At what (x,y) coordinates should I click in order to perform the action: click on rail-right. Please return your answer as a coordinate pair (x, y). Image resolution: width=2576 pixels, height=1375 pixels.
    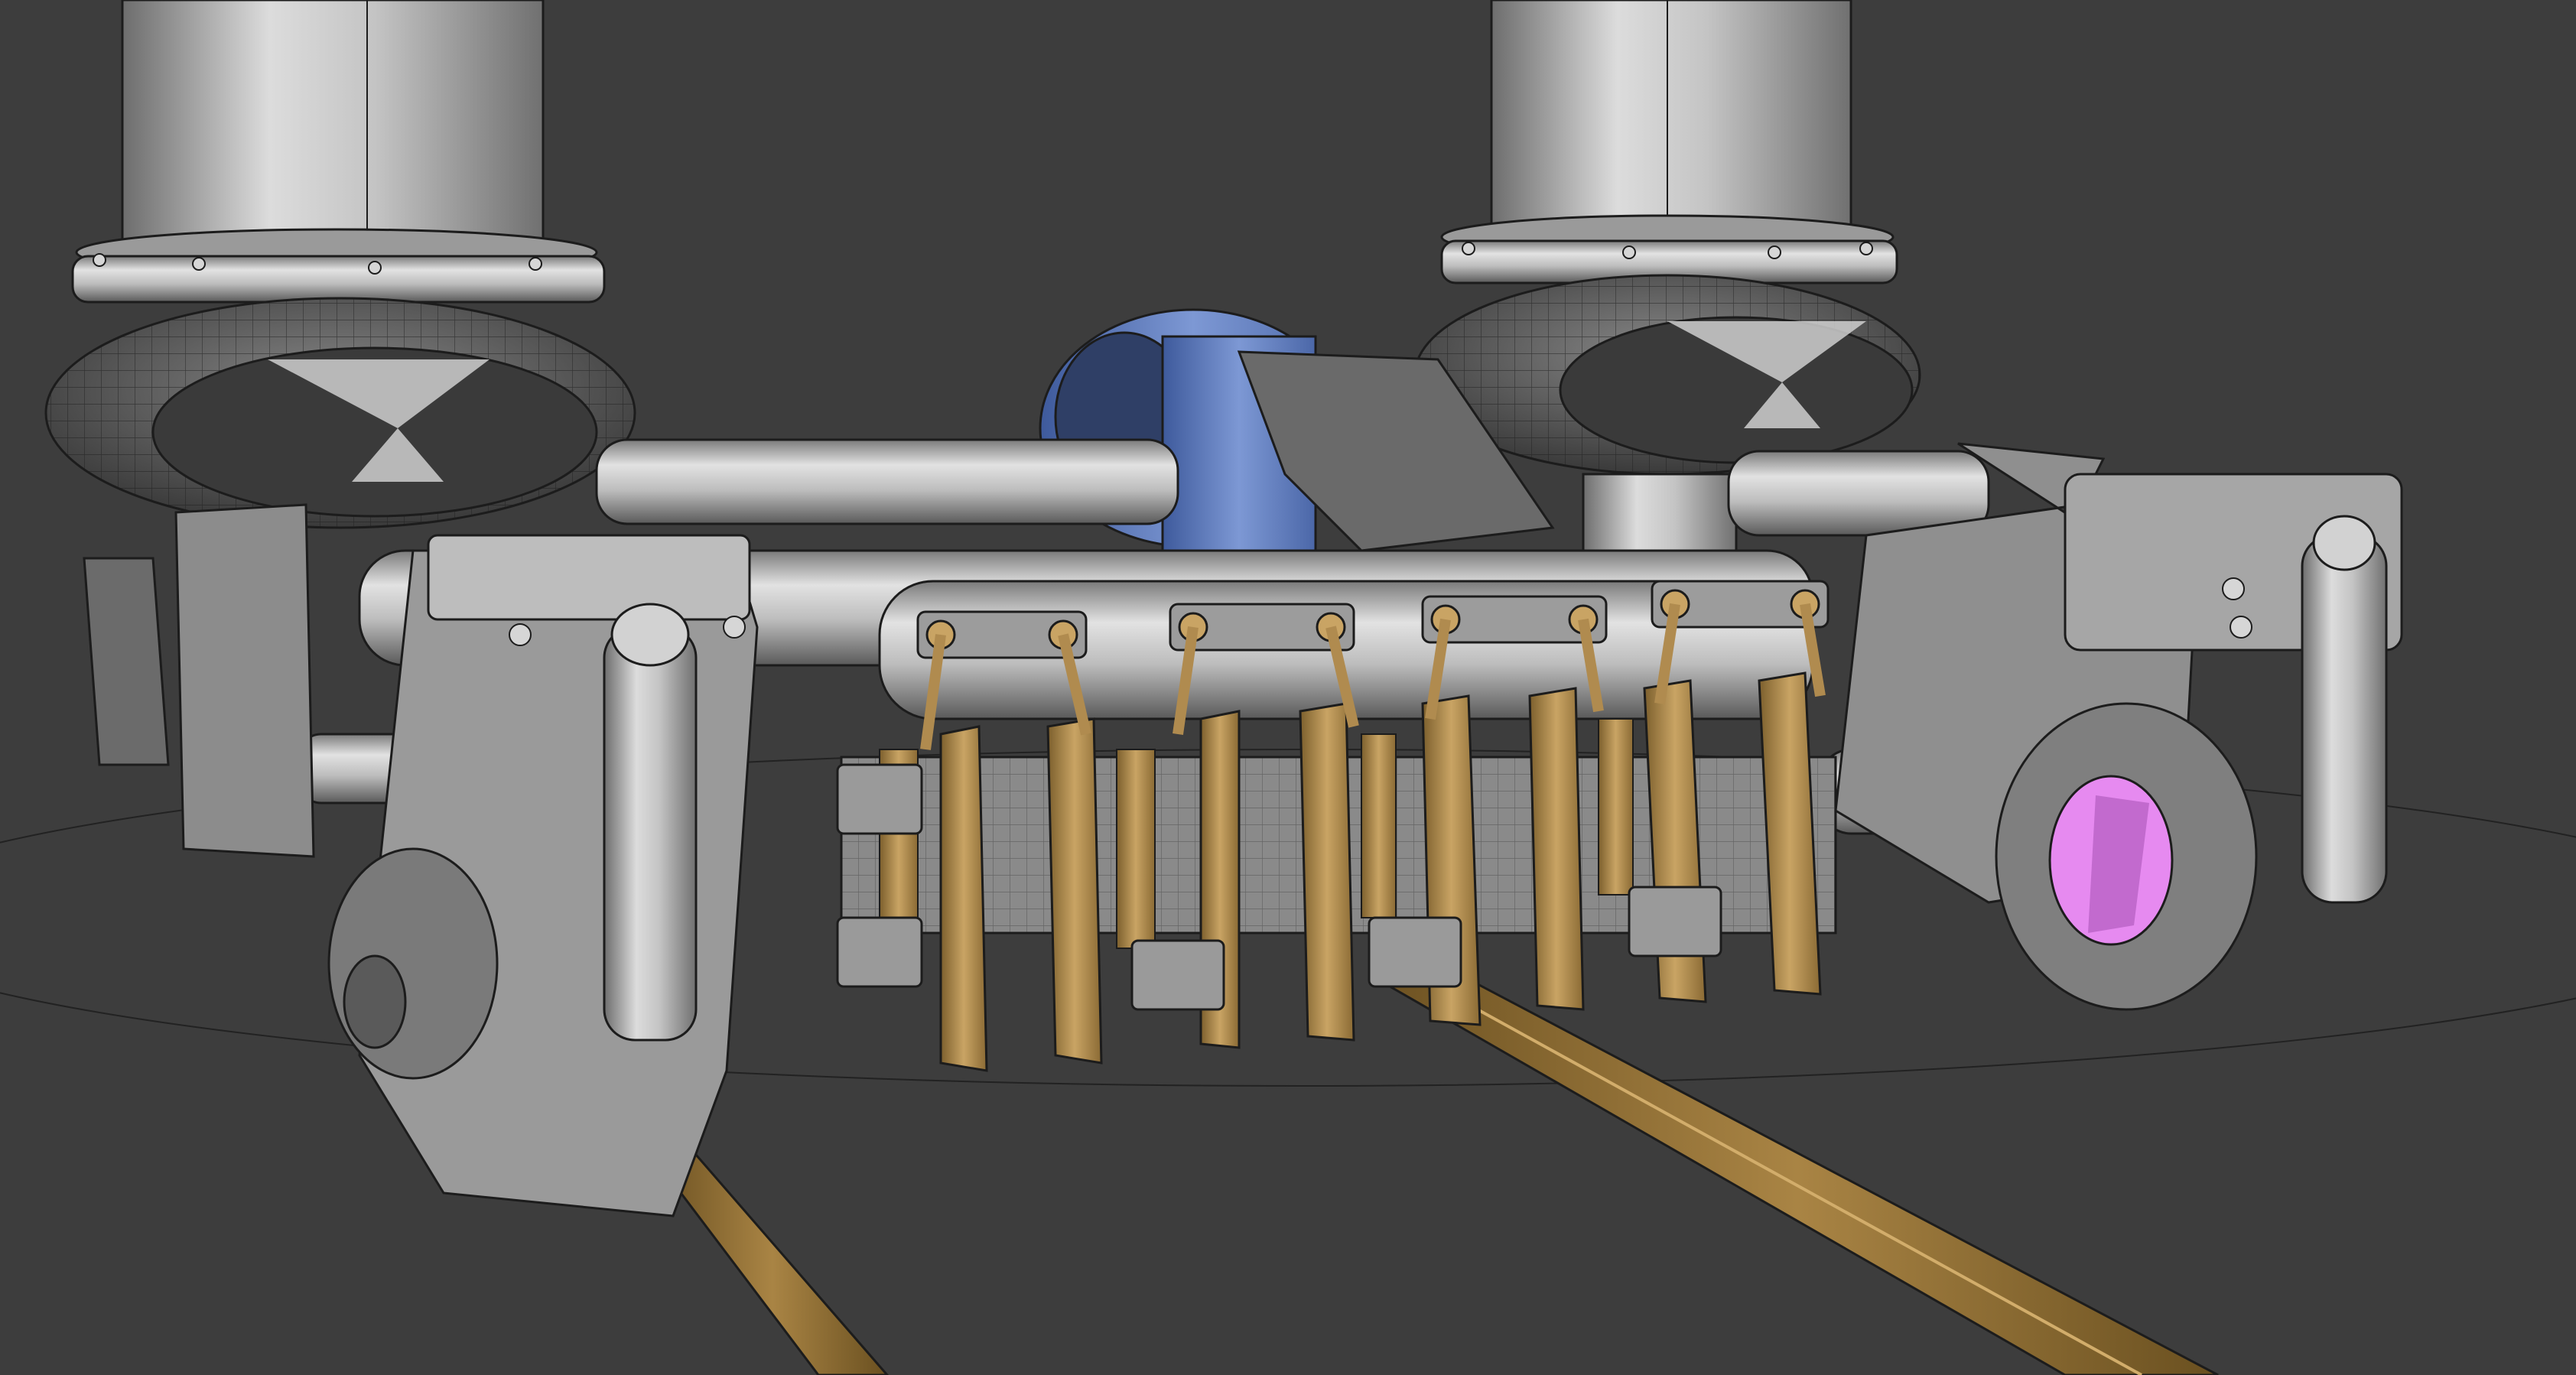
    Looking at the image, I should click on (1796, 1172).